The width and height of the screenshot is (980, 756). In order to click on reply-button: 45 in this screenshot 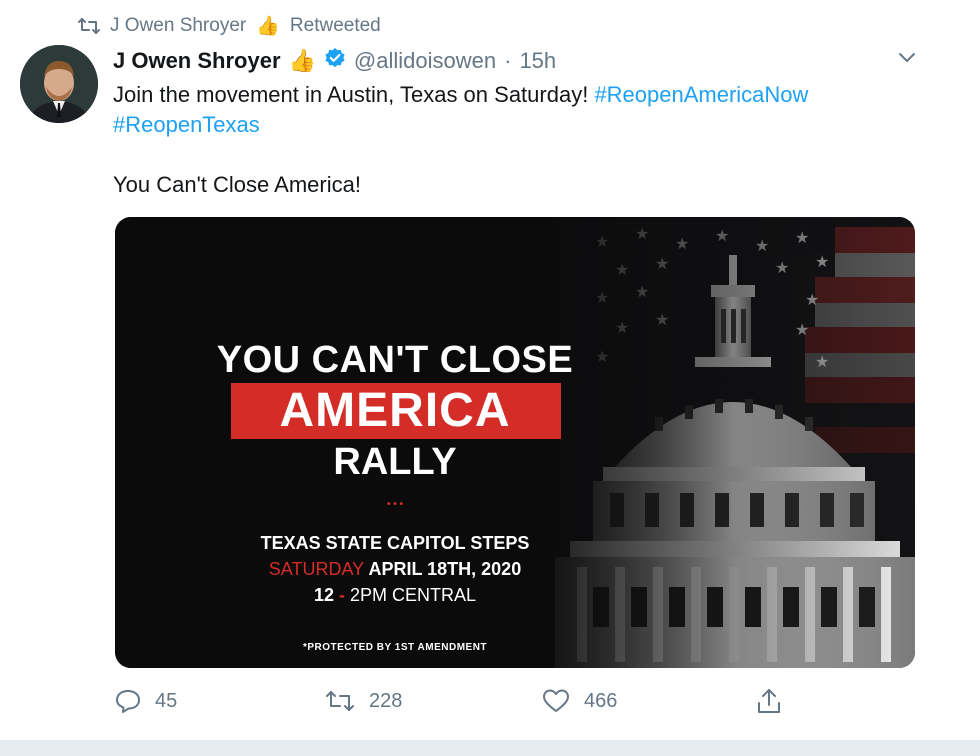, I will do `click(146, 701)`.